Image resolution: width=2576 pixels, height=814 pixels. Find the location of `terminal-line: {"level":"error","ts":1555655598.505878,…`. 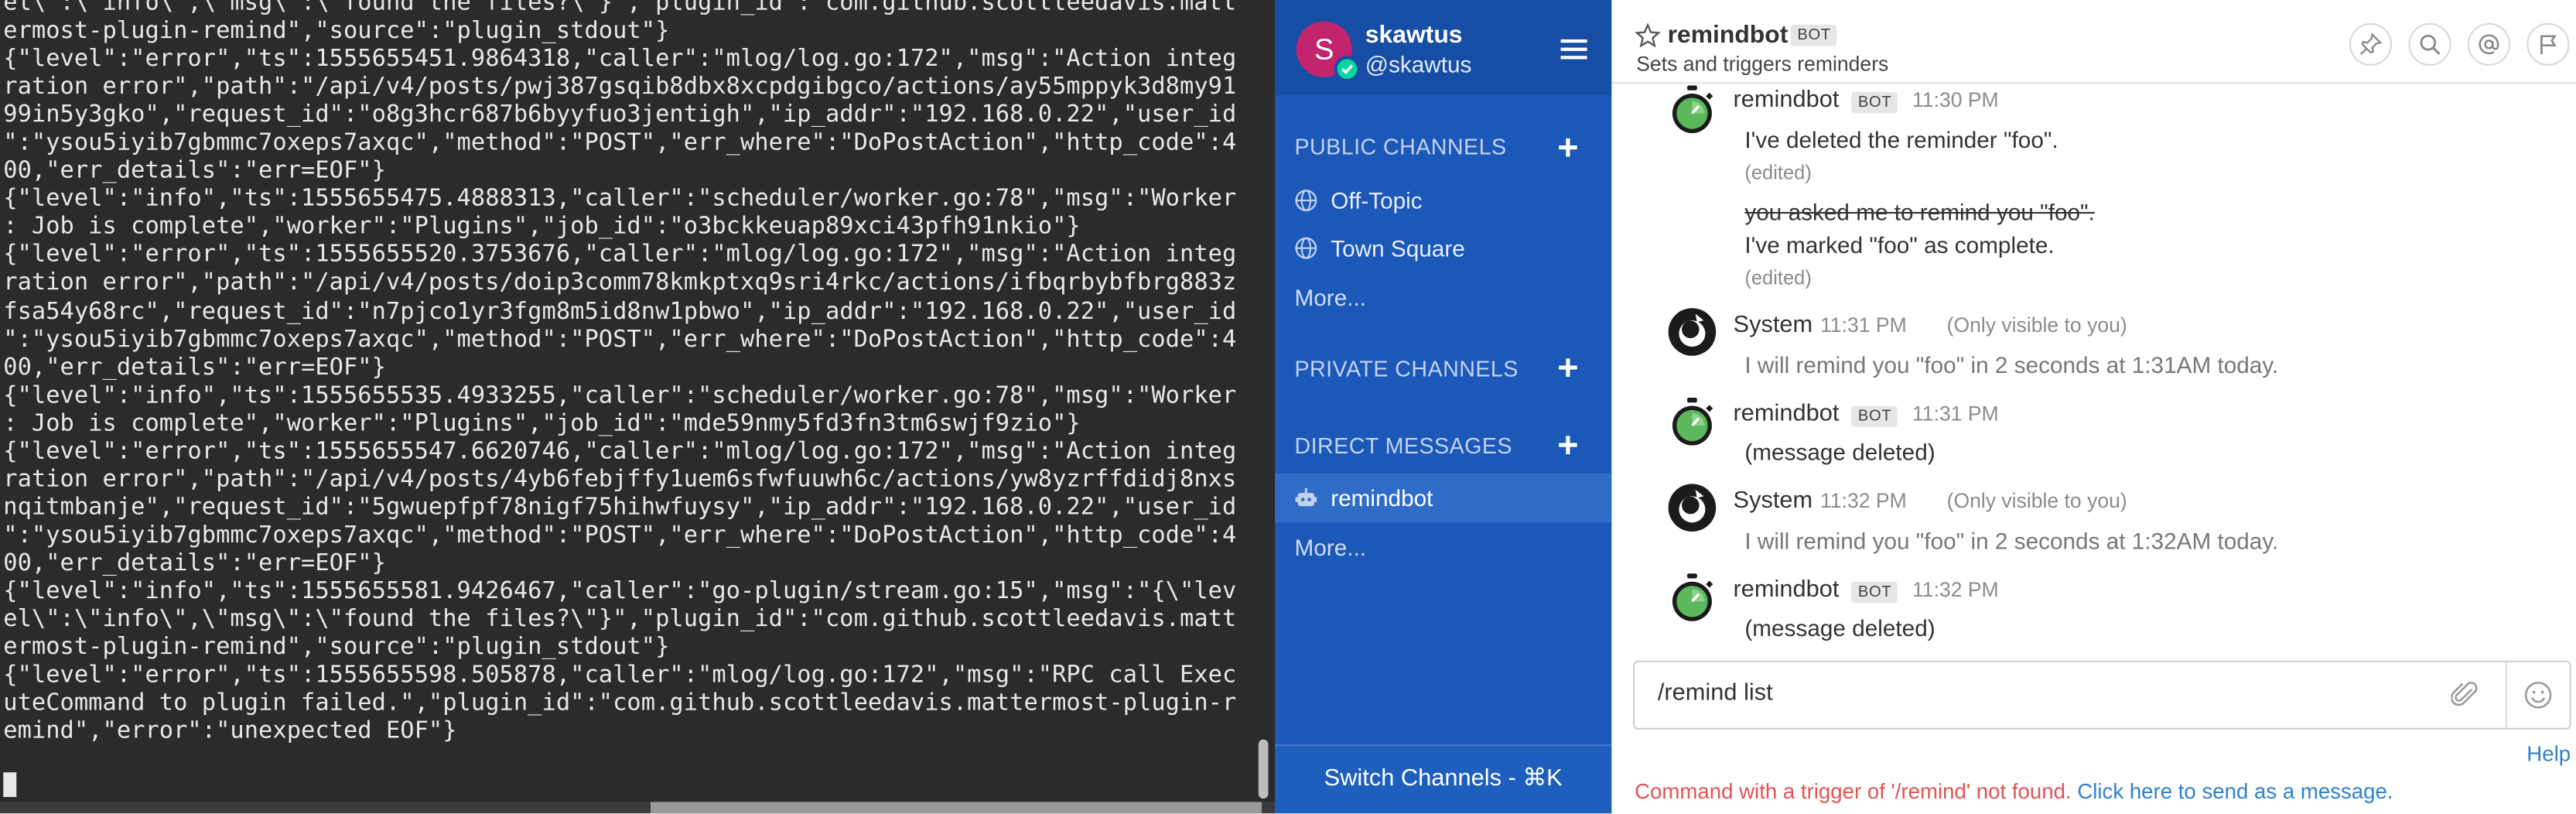

terminal-line: {"level":"error","ts":1555655598.505878,… is located at coordinates (620, 675).